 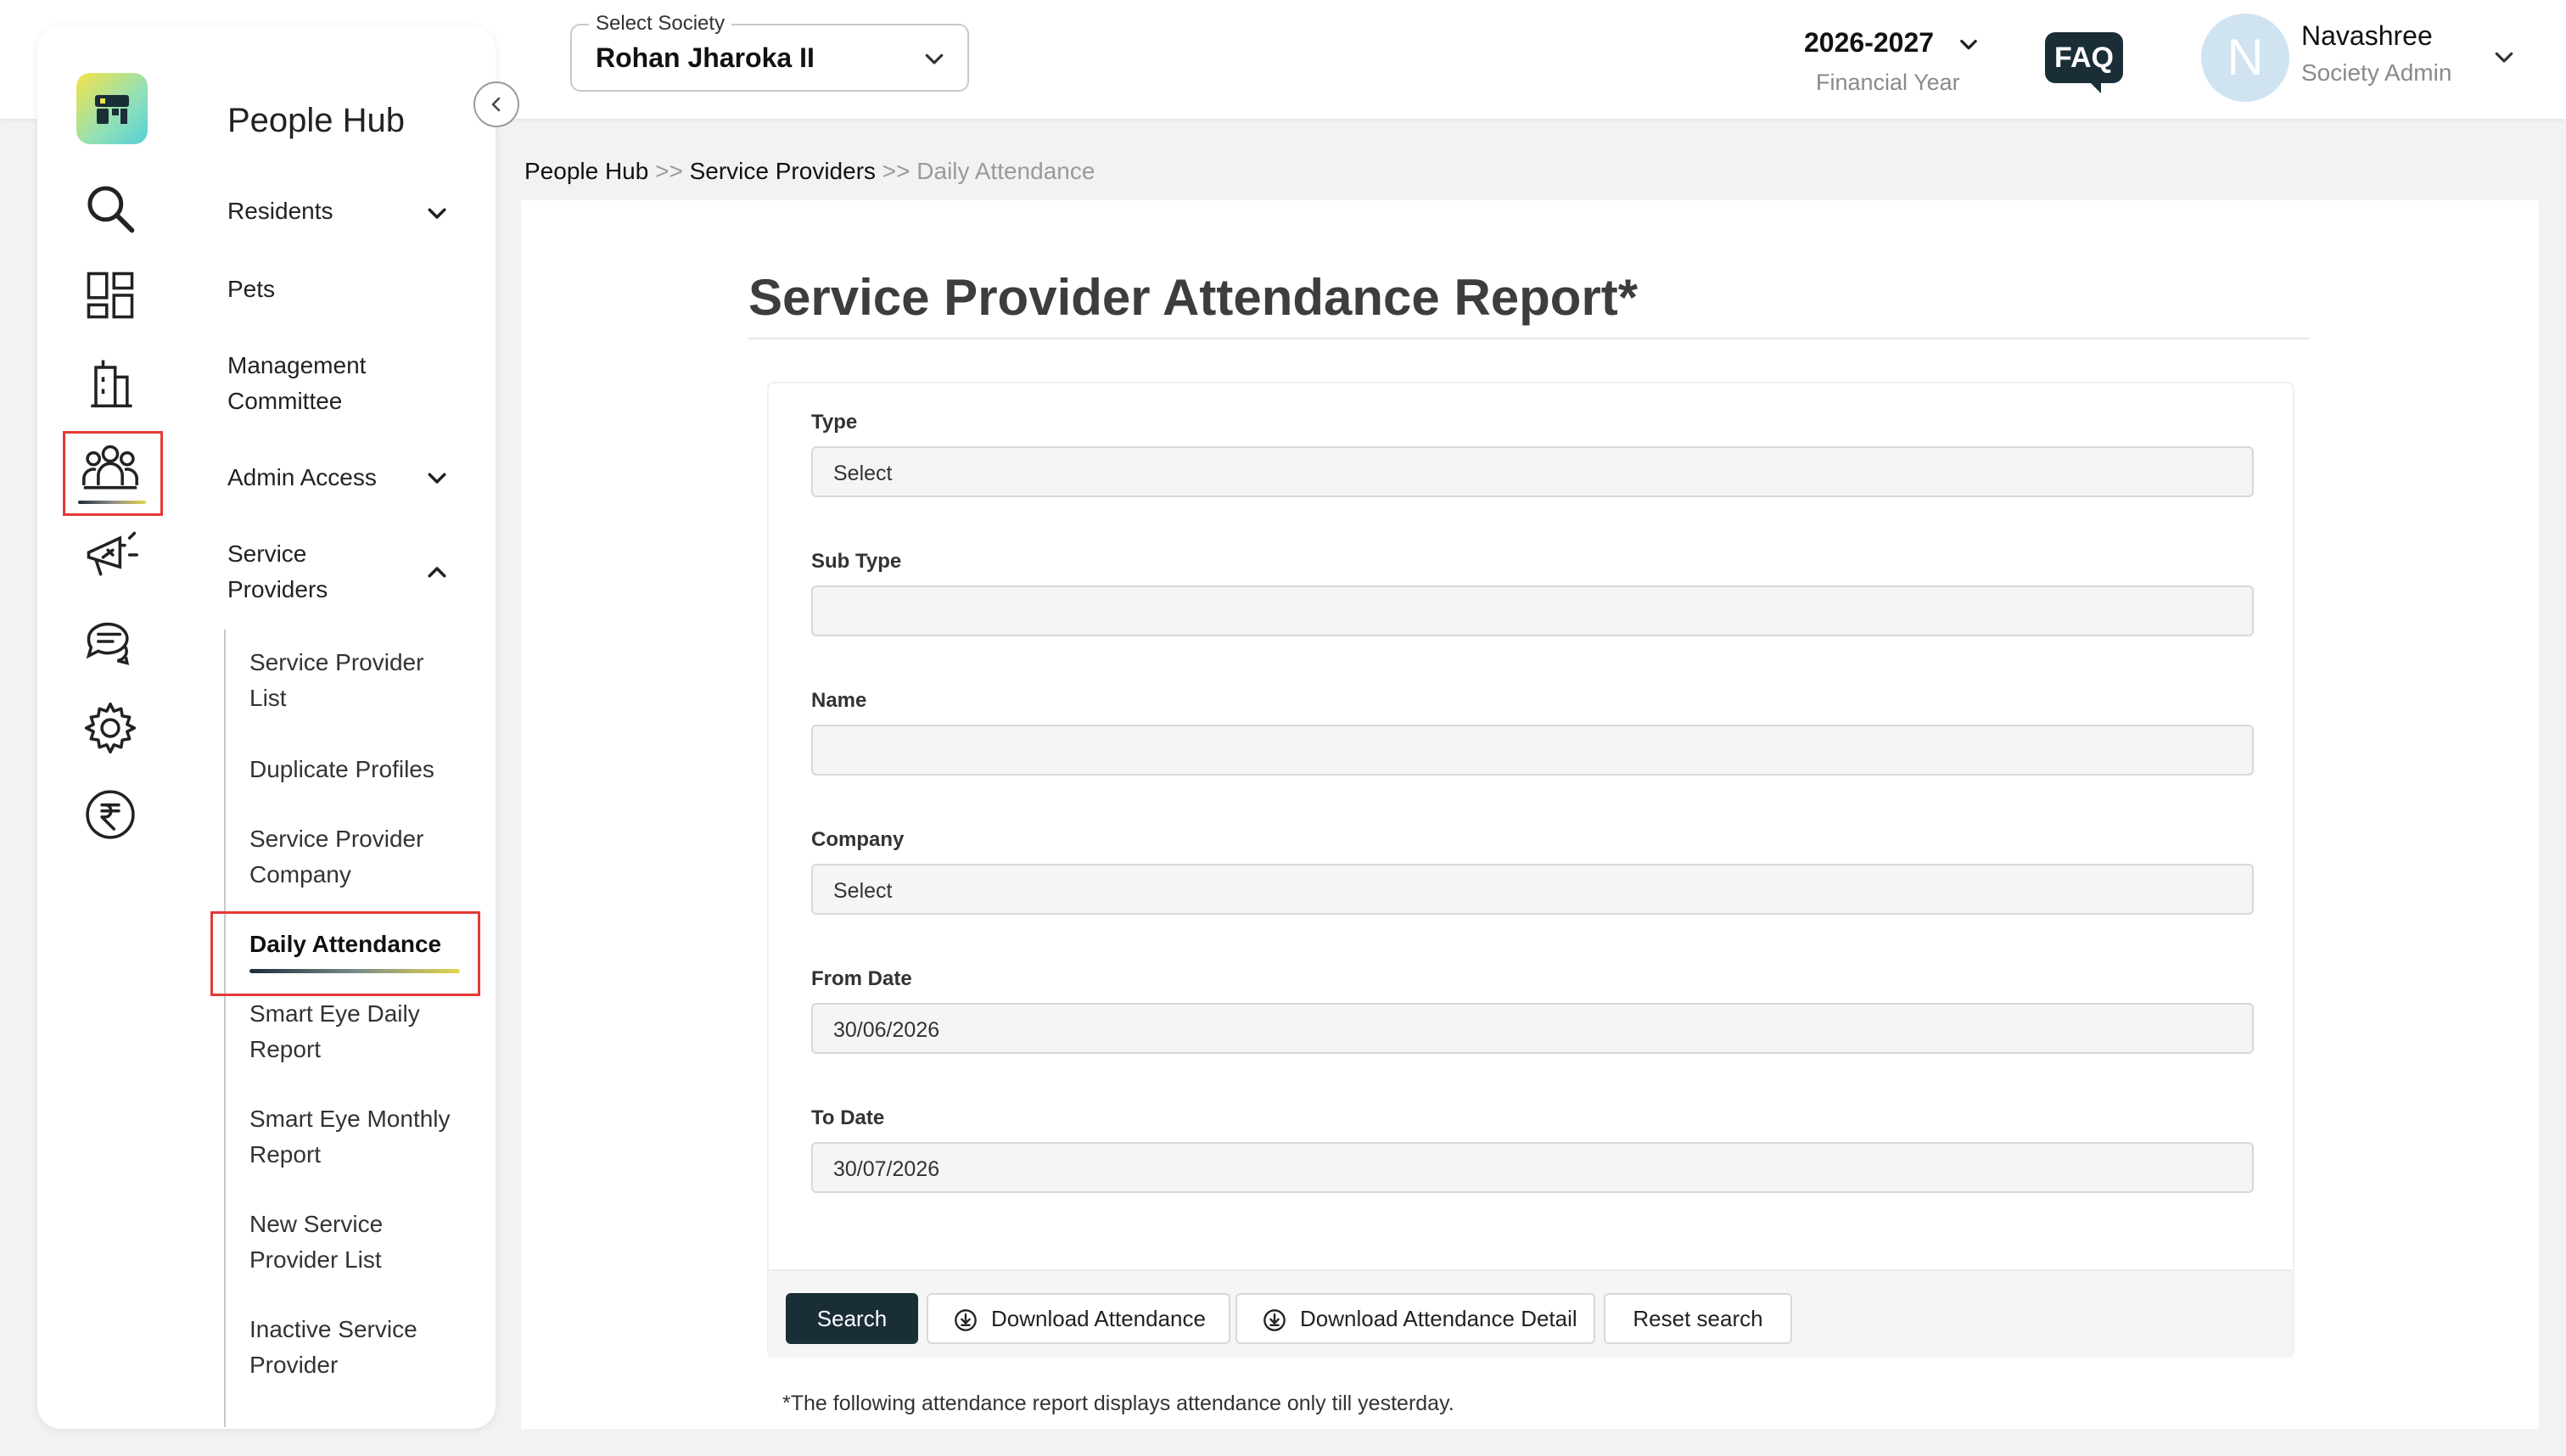 What do you see at coordinates (350, 1119) in the screenshot?
I see `sidebar-subitem-label: Smart Eye Monthly` at bounding box center [350, 1119].